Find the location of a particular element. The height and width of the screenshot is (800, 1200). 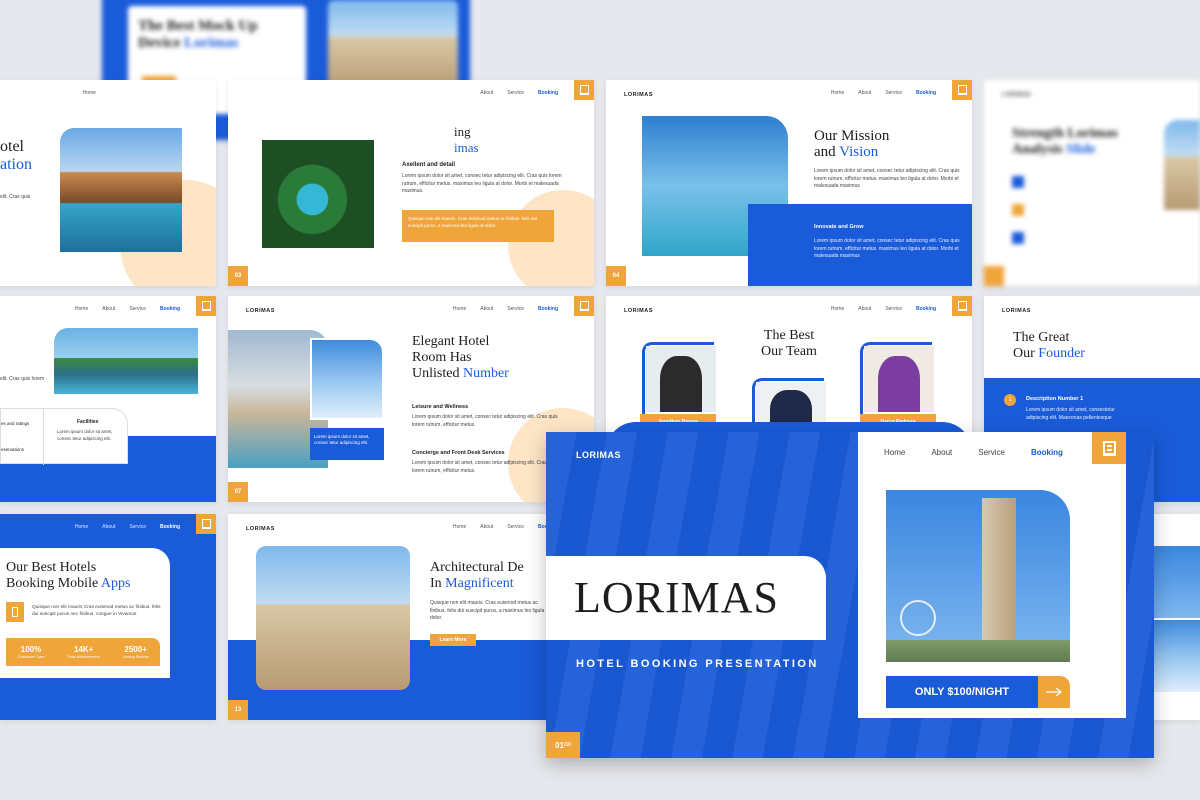

page-number: 13 is located at coordinates (238, 710).